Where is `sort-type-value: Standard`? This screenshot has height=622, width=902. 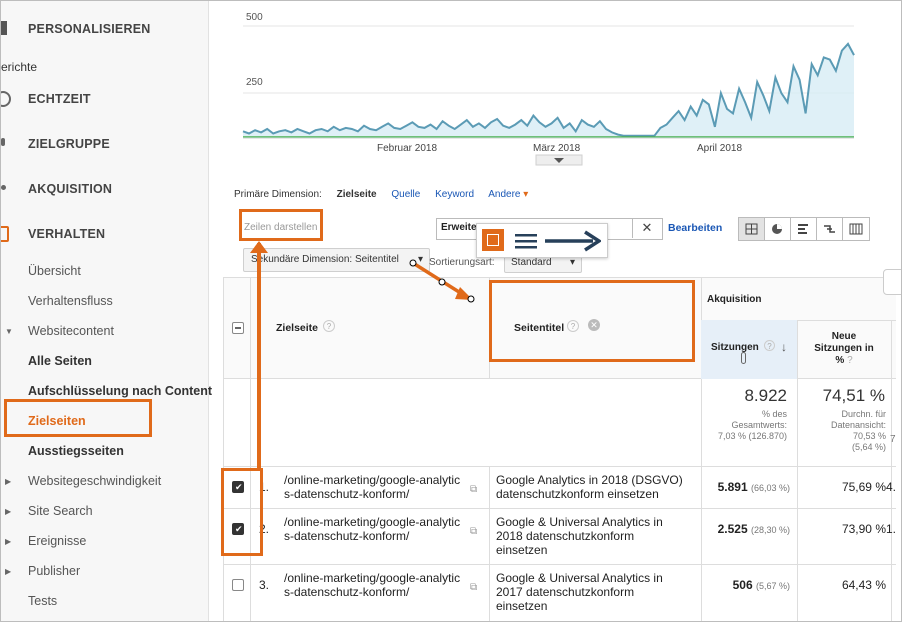 sort-type-value: Standard is located at coordinates (531, 262).